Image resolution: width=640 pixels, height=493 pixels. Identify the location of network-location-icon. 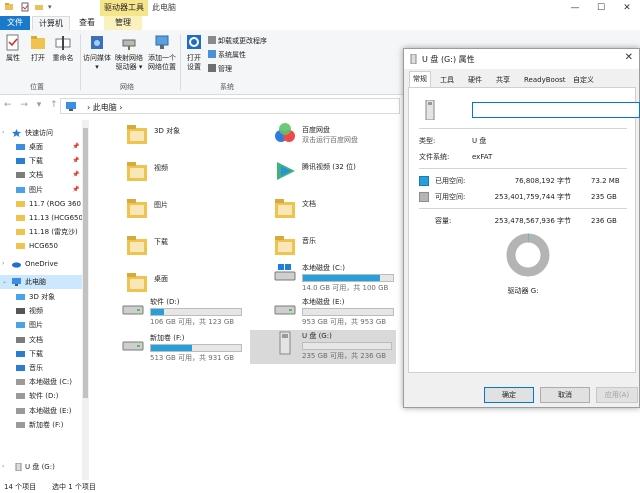
(162, 42).